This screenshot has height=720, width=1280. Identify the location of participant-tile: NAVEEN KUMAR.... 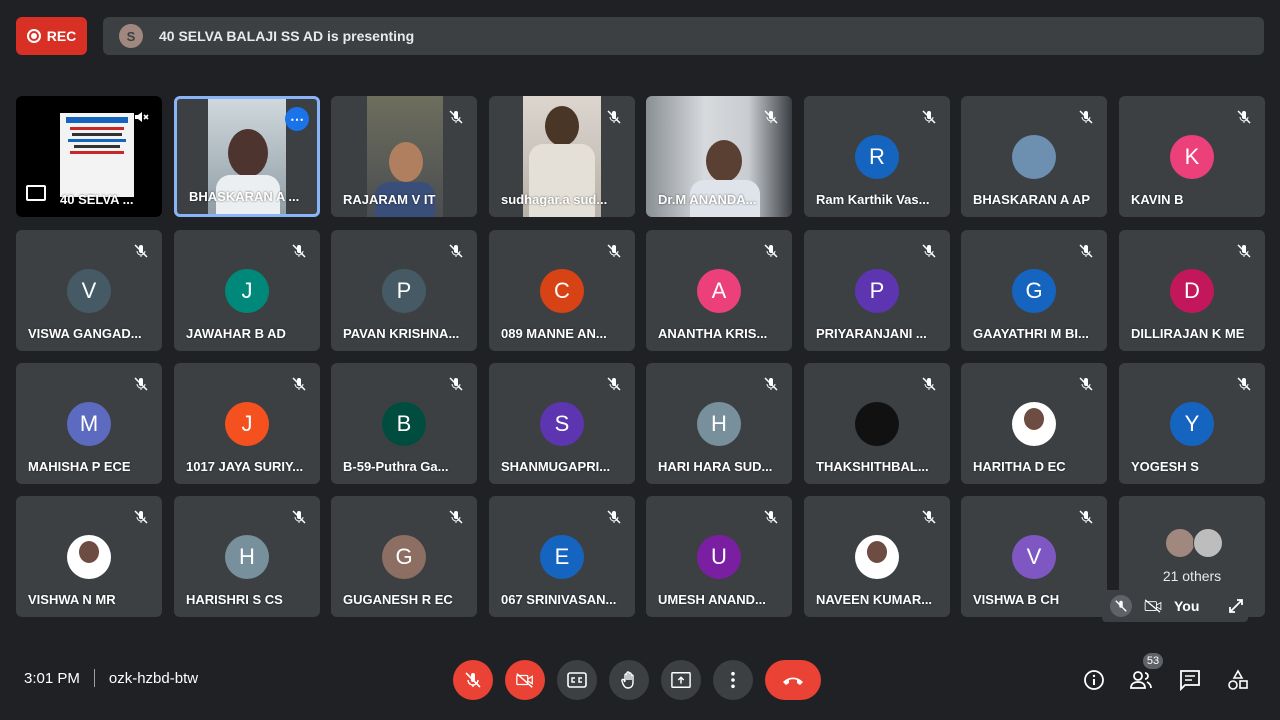
(877, 556).